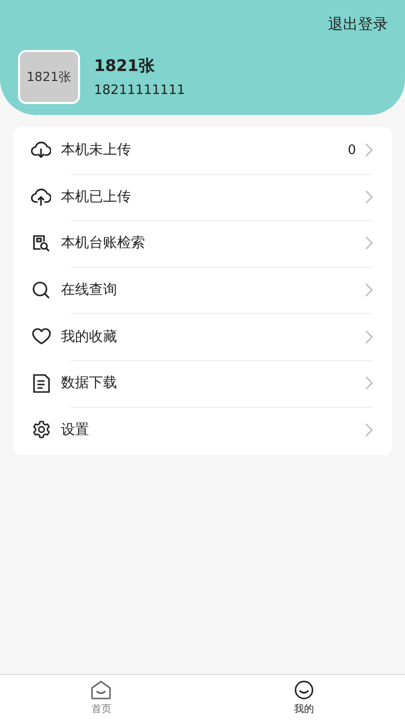 Image resolution: width=405 pixels, height=720 pixels. Describe the element at coordinates (358, 24) in the screenshot. I see `logout-button: 退出登录` at that location.